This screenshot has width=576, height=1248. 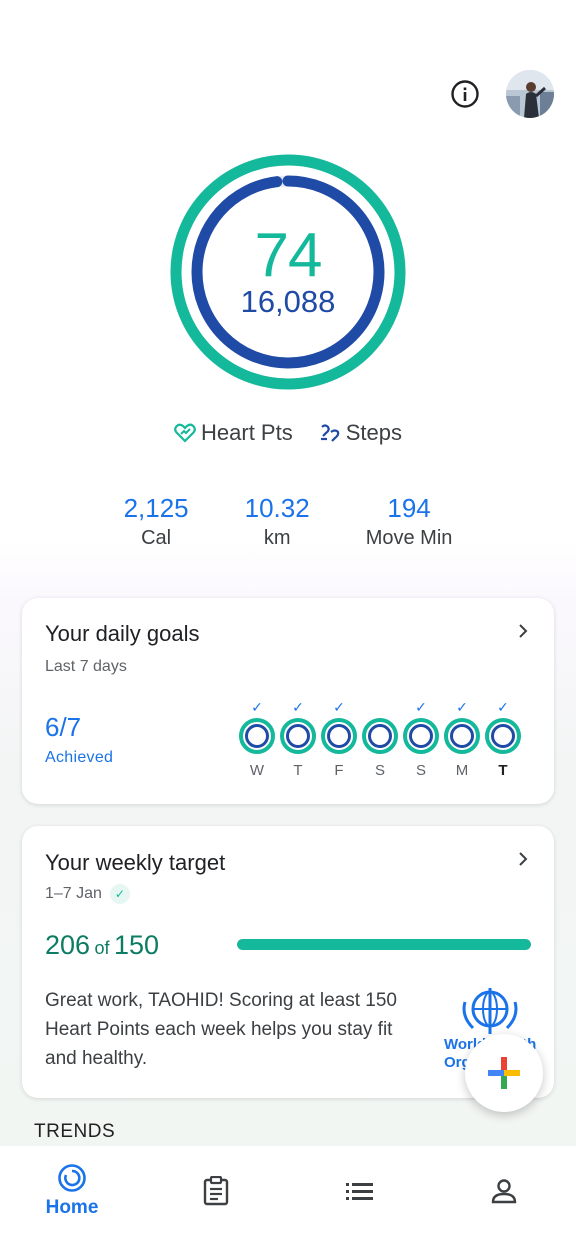 I want to click on day-goal: ✓ W, so click(x=257, y=738).